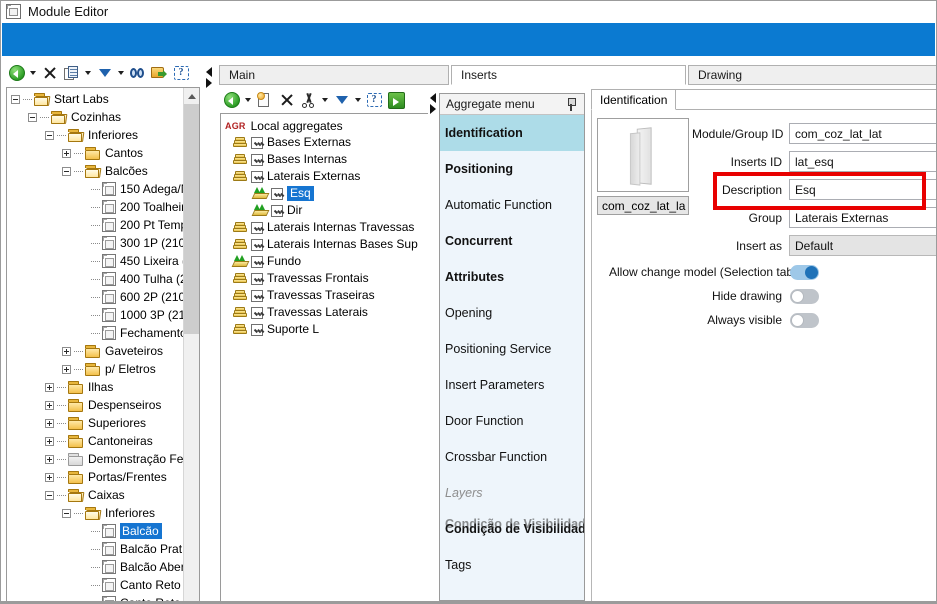  What do you see at coordinates (325, 210) in the screenshot?
I see `aggregate-item: Dir` at bounding box center [325, 210].